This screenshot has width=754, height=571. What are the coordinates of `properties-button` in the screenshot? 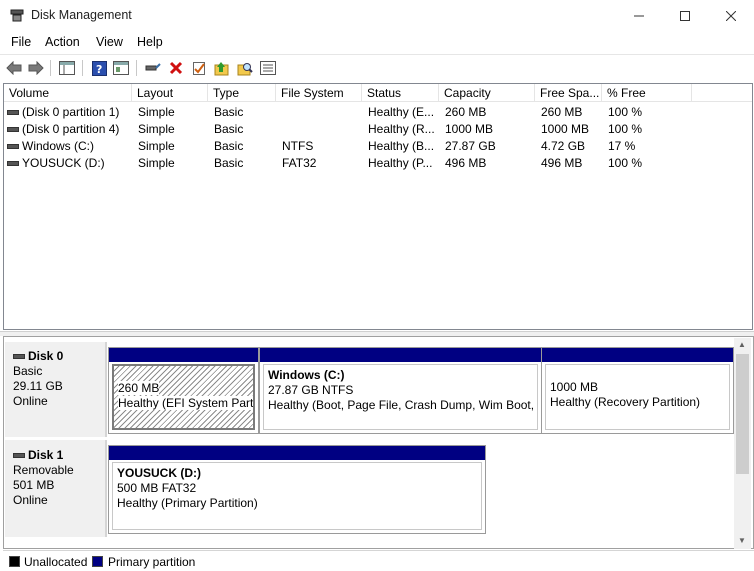 It's located at (121, 68).